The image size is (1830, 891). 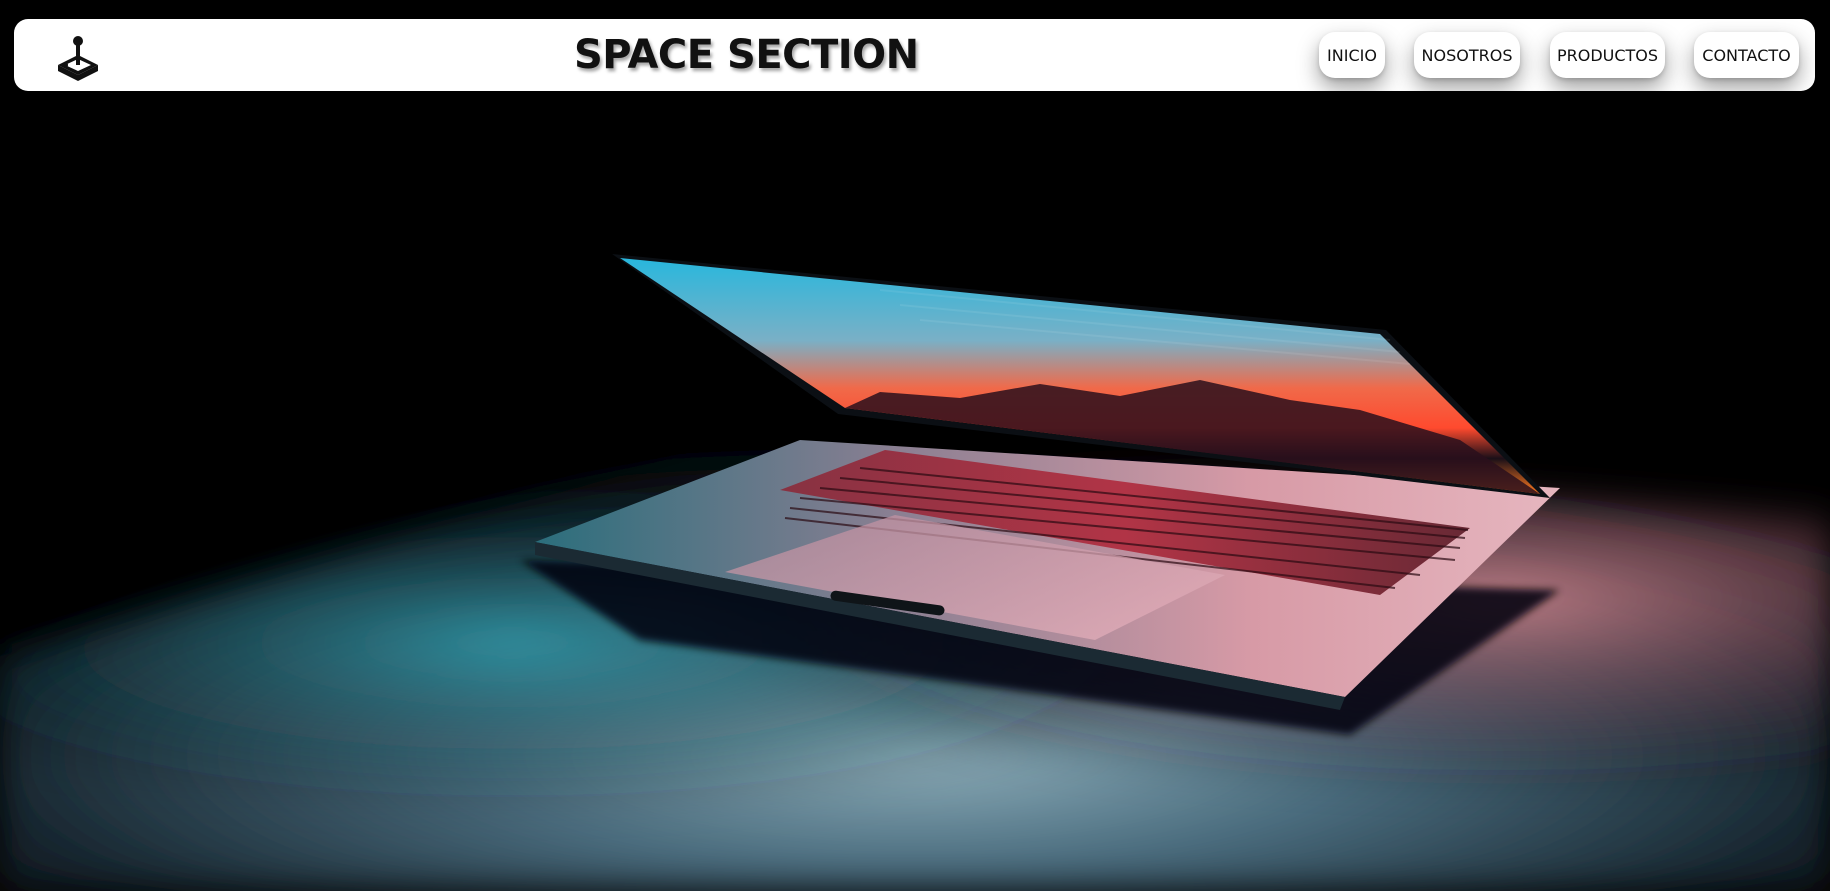 What do you see at coordinates (1467, 55) in the screenshot?
I see `nav-nosotros-button: NOSOTROS` at bounding box center [1467, 55].